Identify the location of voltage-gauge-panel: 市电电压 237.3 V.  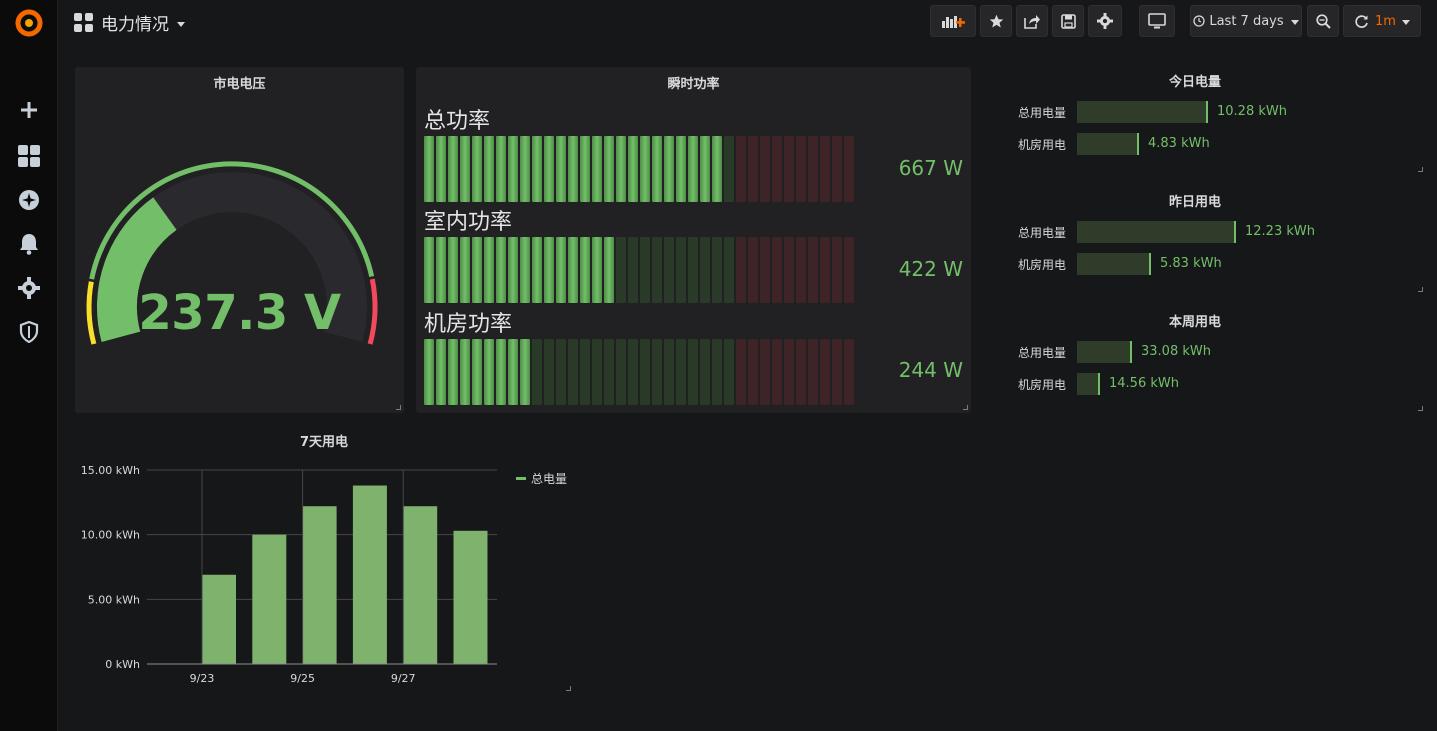
(239, 240).